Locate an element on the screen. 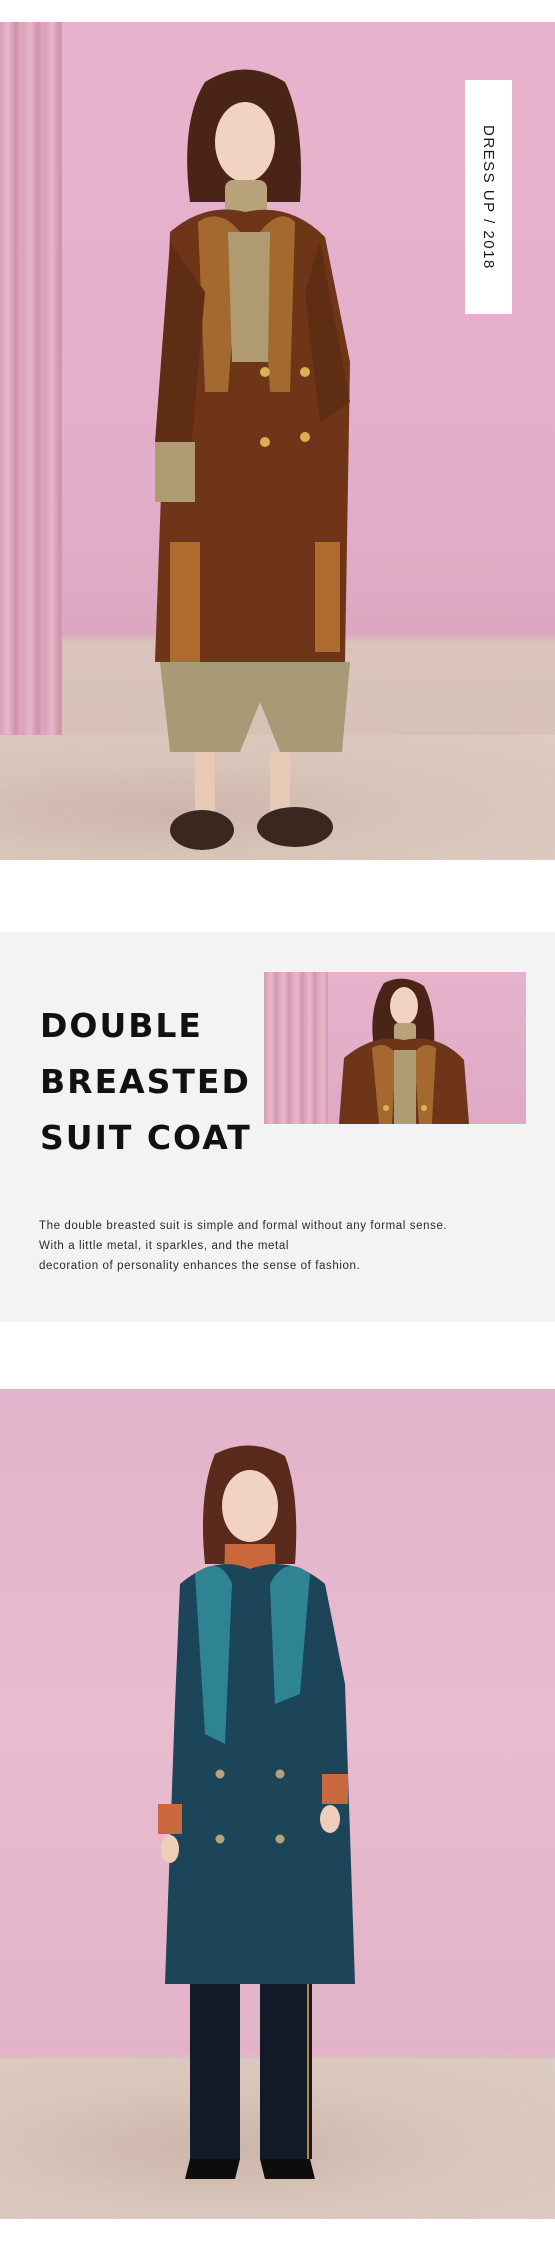 Image resolution: width=555 pixels, height=2268 pixels. model-figure-thumbnail is located at coordinates (404, 1051).